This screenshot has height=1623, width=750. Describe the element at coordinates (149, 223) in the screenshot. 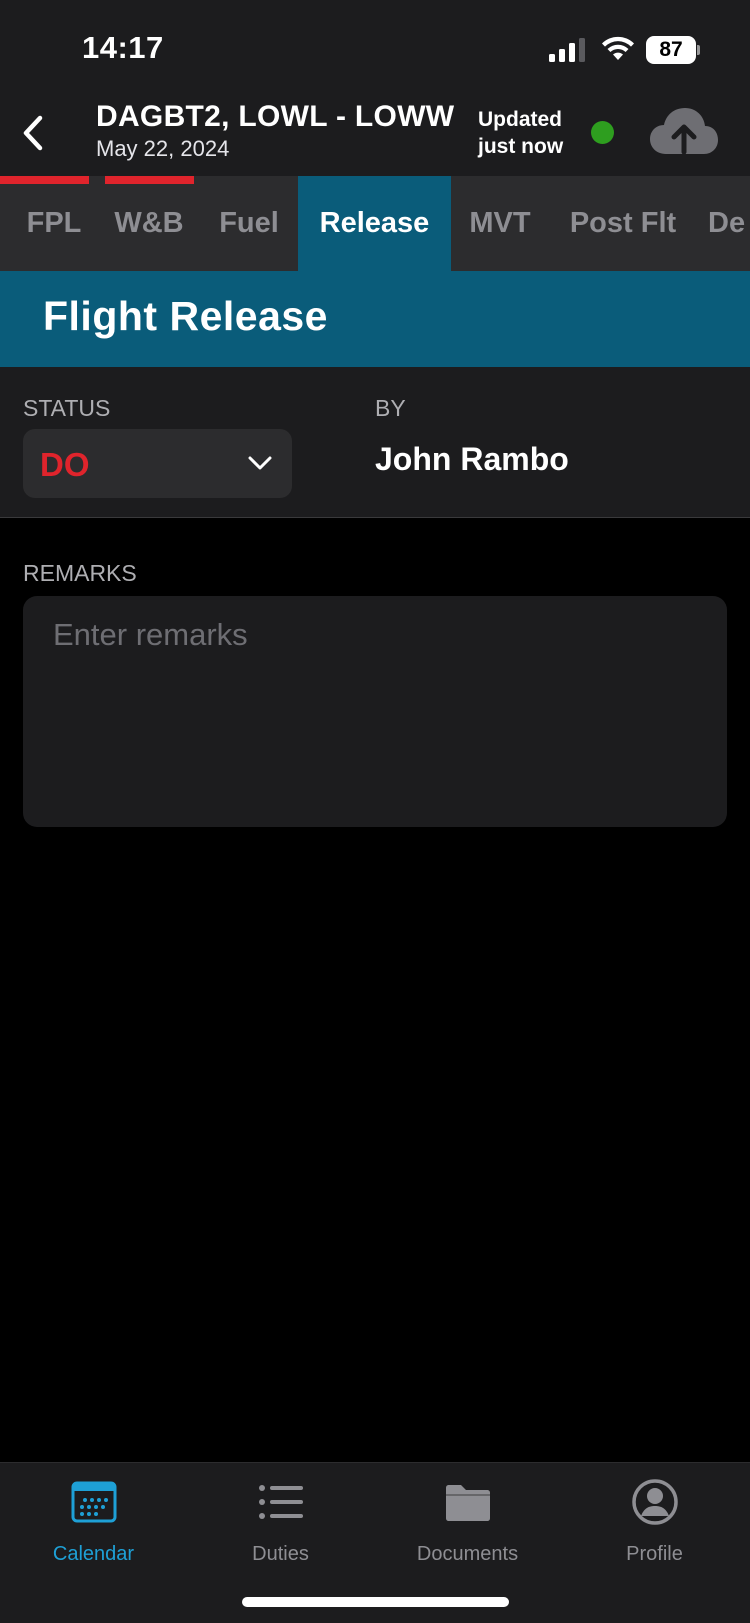

I see `tab-wb: W&B` at that location.